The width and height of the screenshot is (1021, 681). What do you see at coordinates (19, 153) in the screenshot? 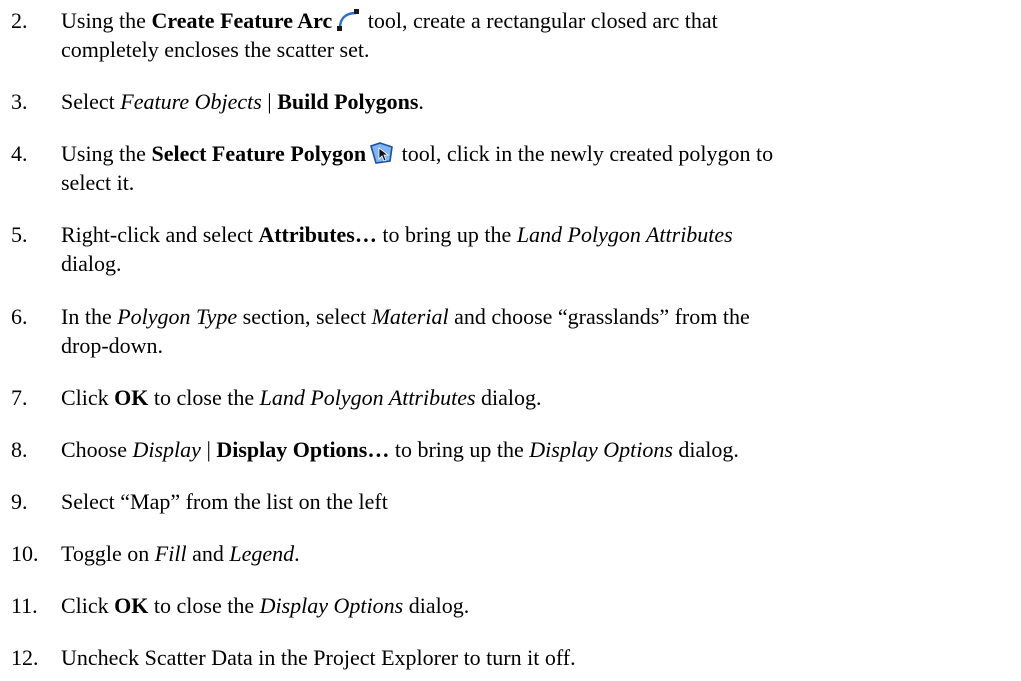
I see `step-number: 4.` at bounding box center [19, 153].